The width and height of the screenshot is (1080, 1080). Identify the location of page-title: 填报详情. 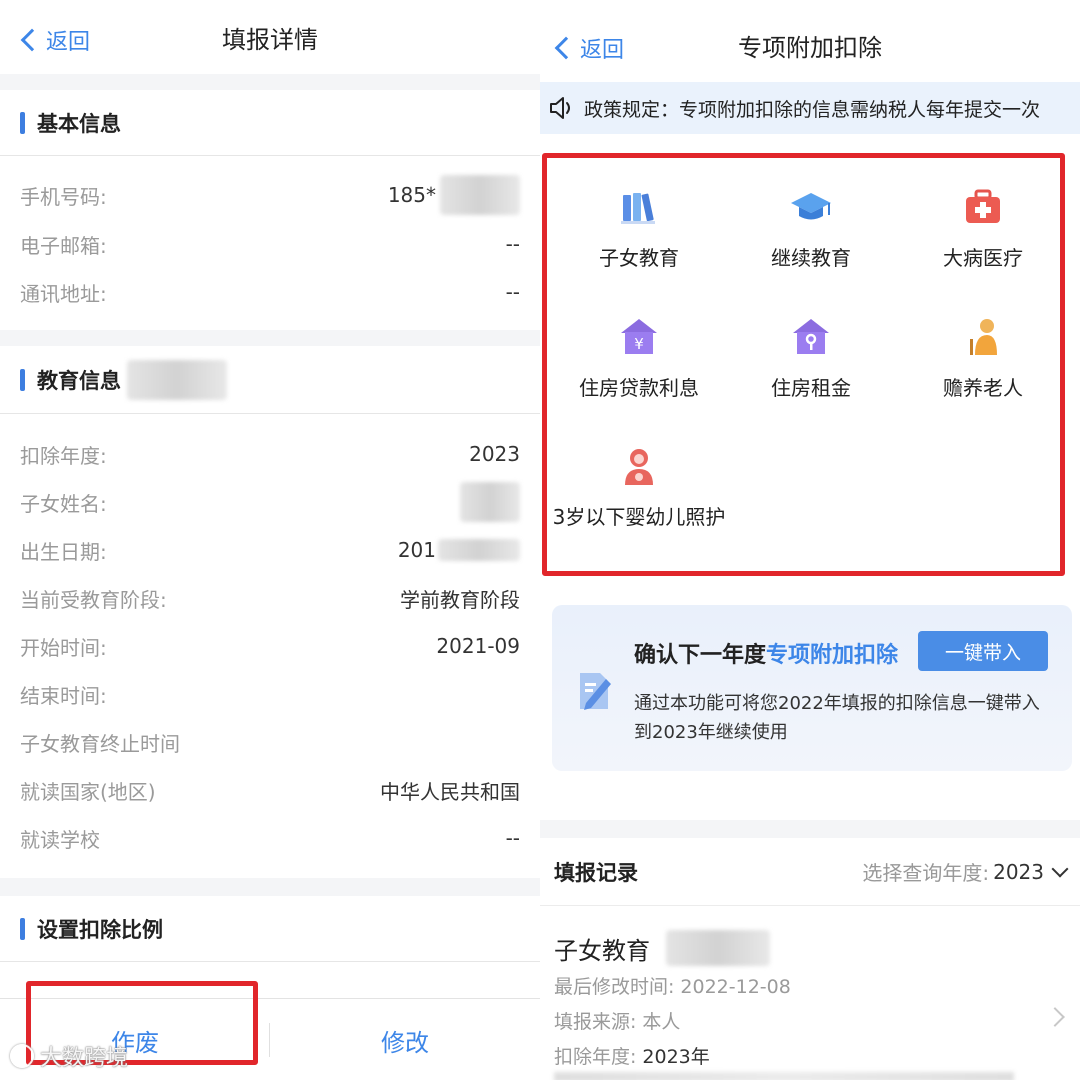
(270, 40).